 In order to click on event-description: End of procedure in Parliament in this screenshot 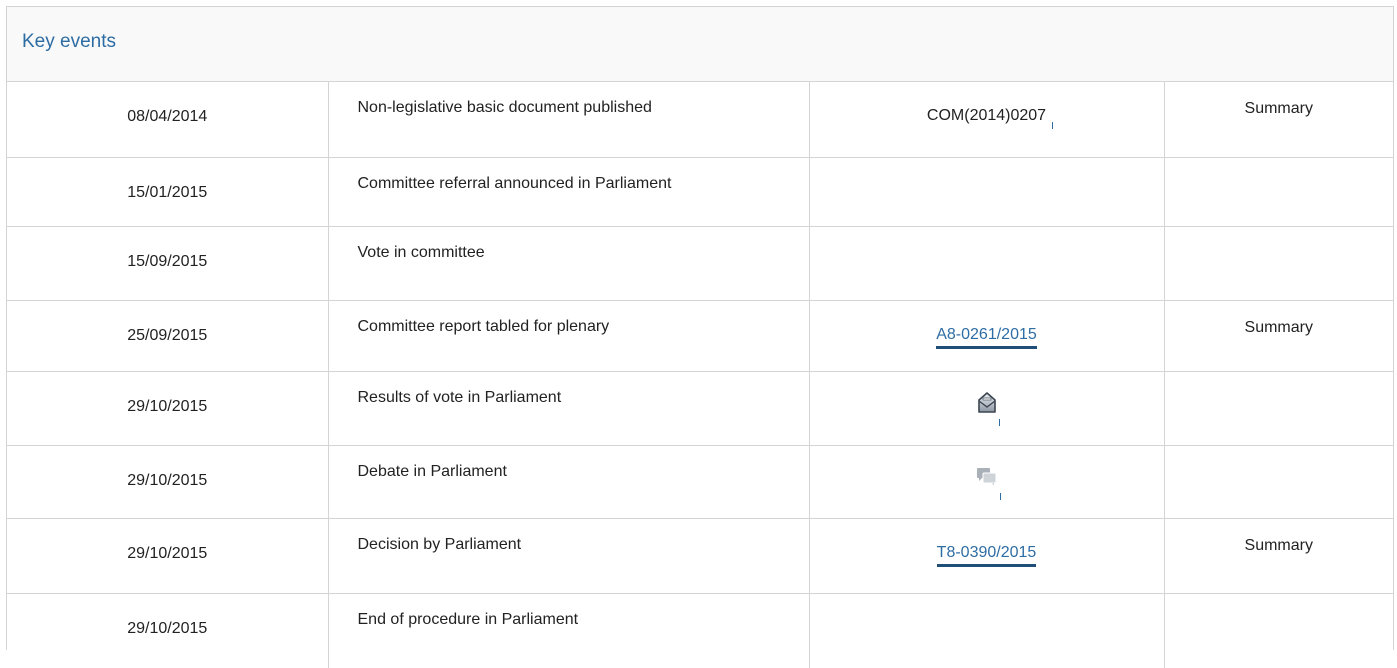, I will do `click(569, 630)`.